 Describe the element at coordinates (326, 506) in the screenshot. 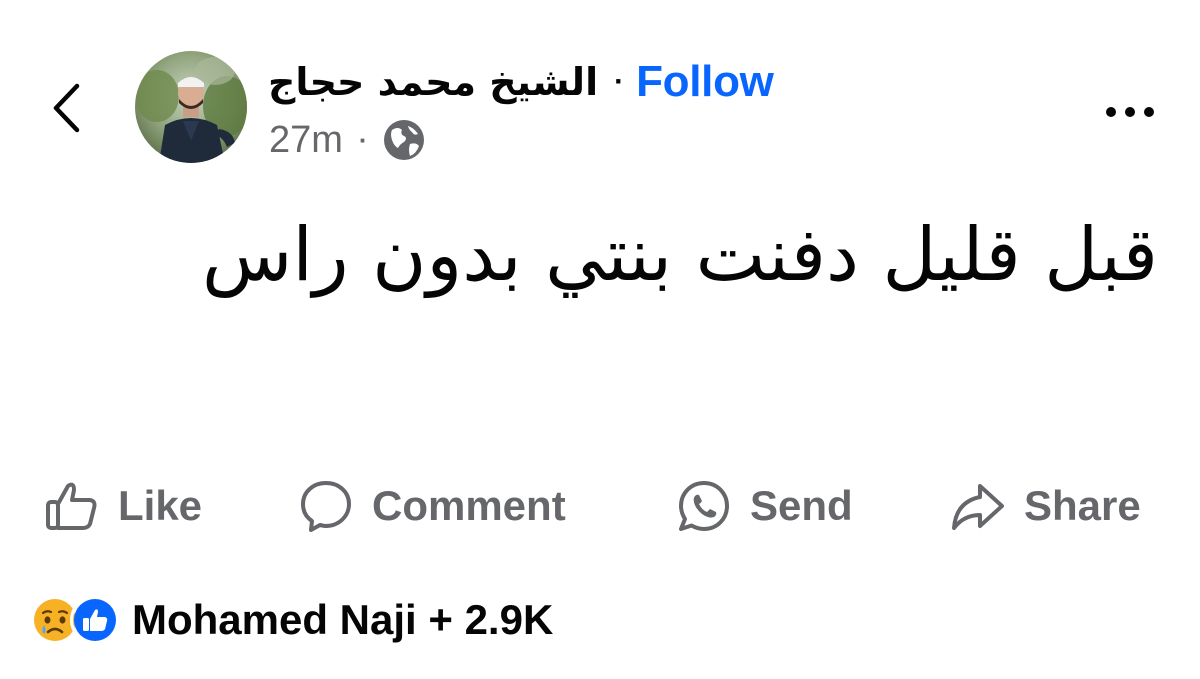

I see `comment-bubble-icon` at that location.